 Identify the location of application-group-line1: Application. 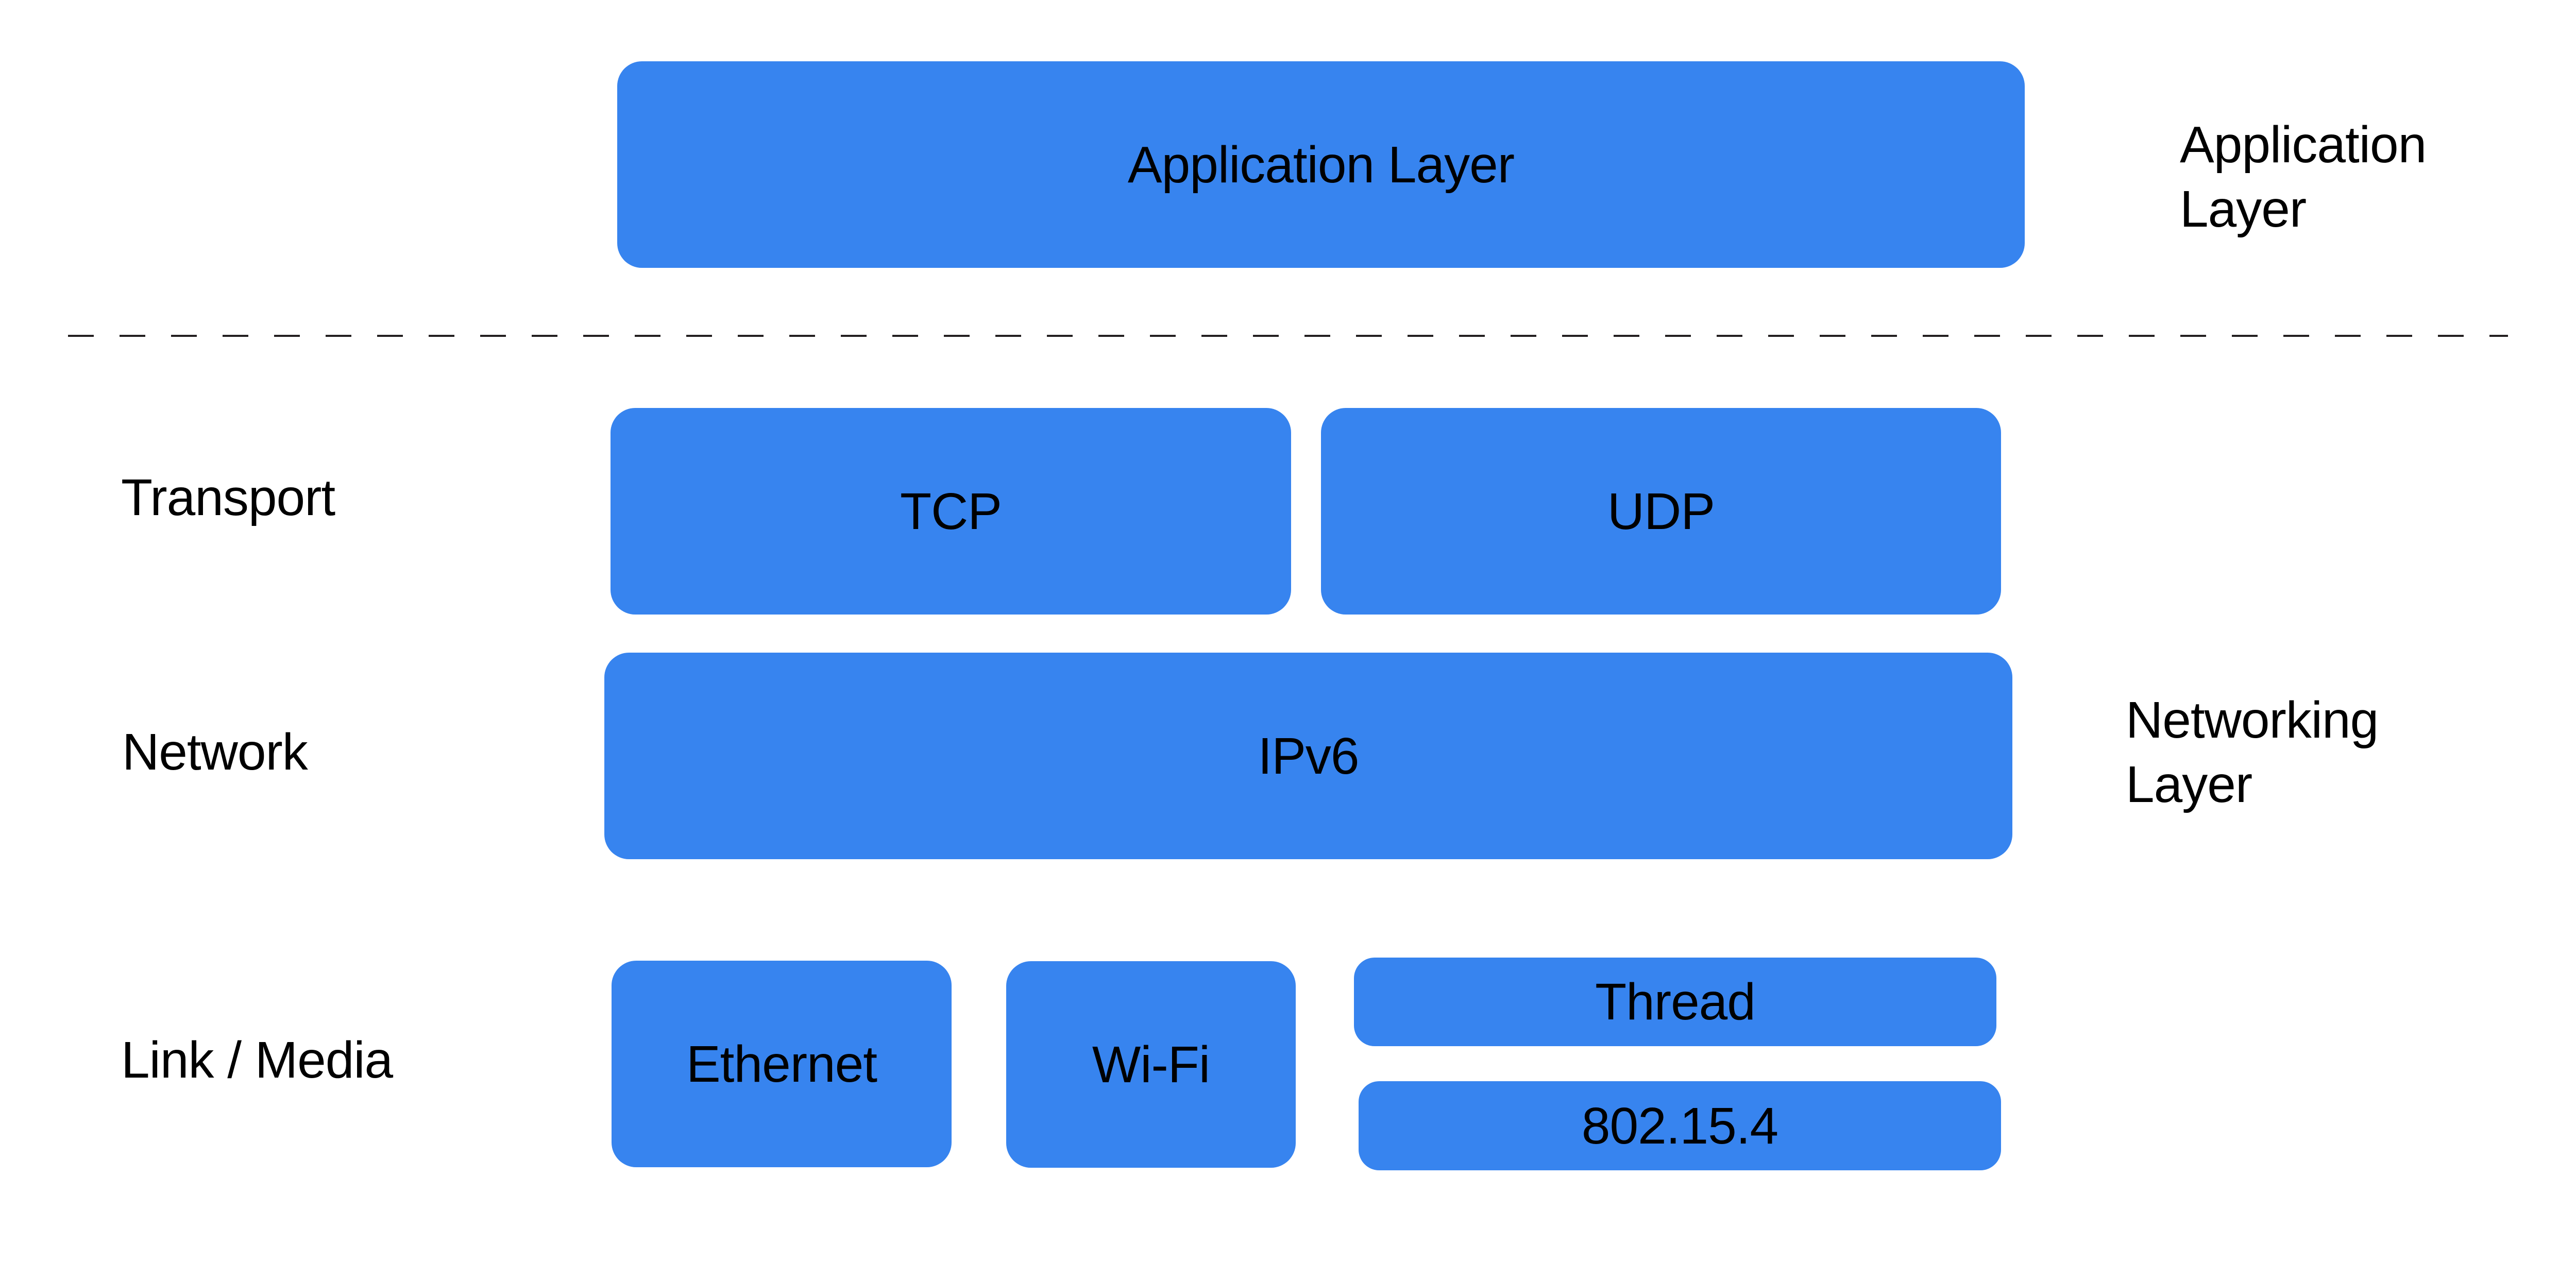
(2303, 145).